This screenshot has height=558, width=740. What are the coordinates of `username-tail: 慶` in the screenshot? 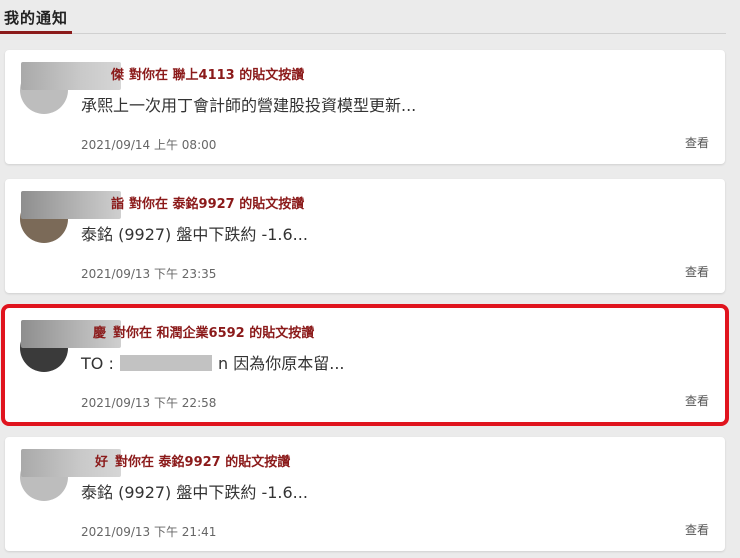 It's located at (100, 333).